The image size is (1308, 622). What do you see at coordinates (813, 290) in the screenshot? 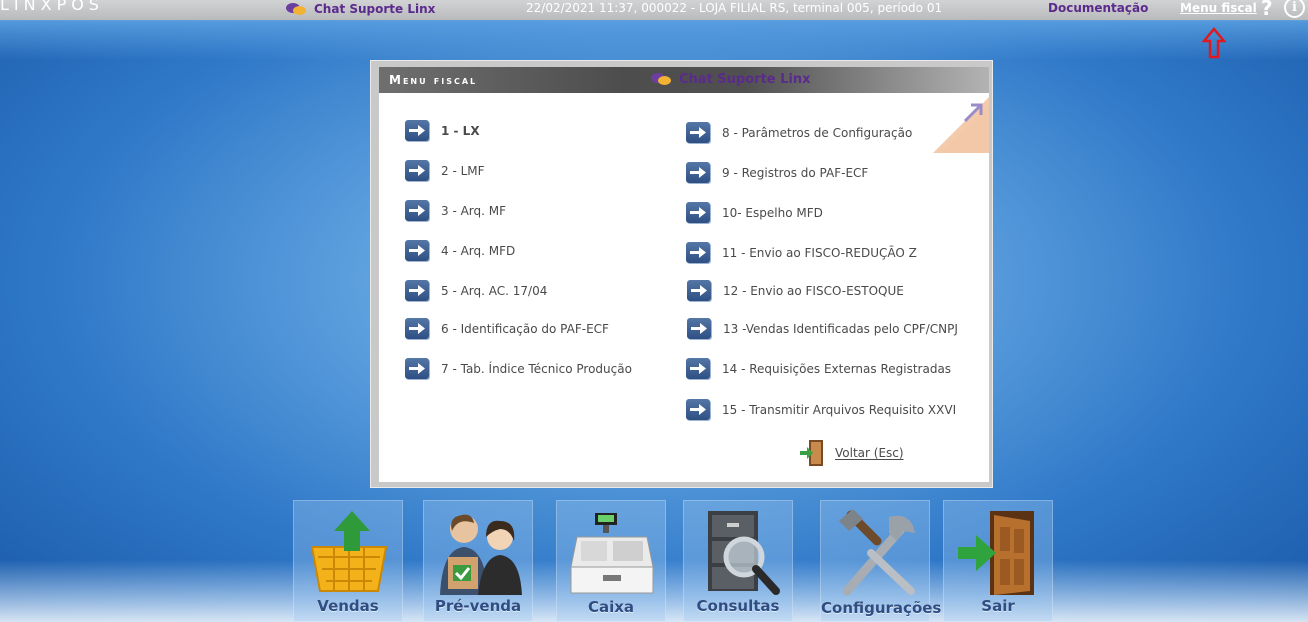
I see `menu-item-label: 12 - Envio ao FISCO-ESTOQUE` at bounding box center [813, 290].